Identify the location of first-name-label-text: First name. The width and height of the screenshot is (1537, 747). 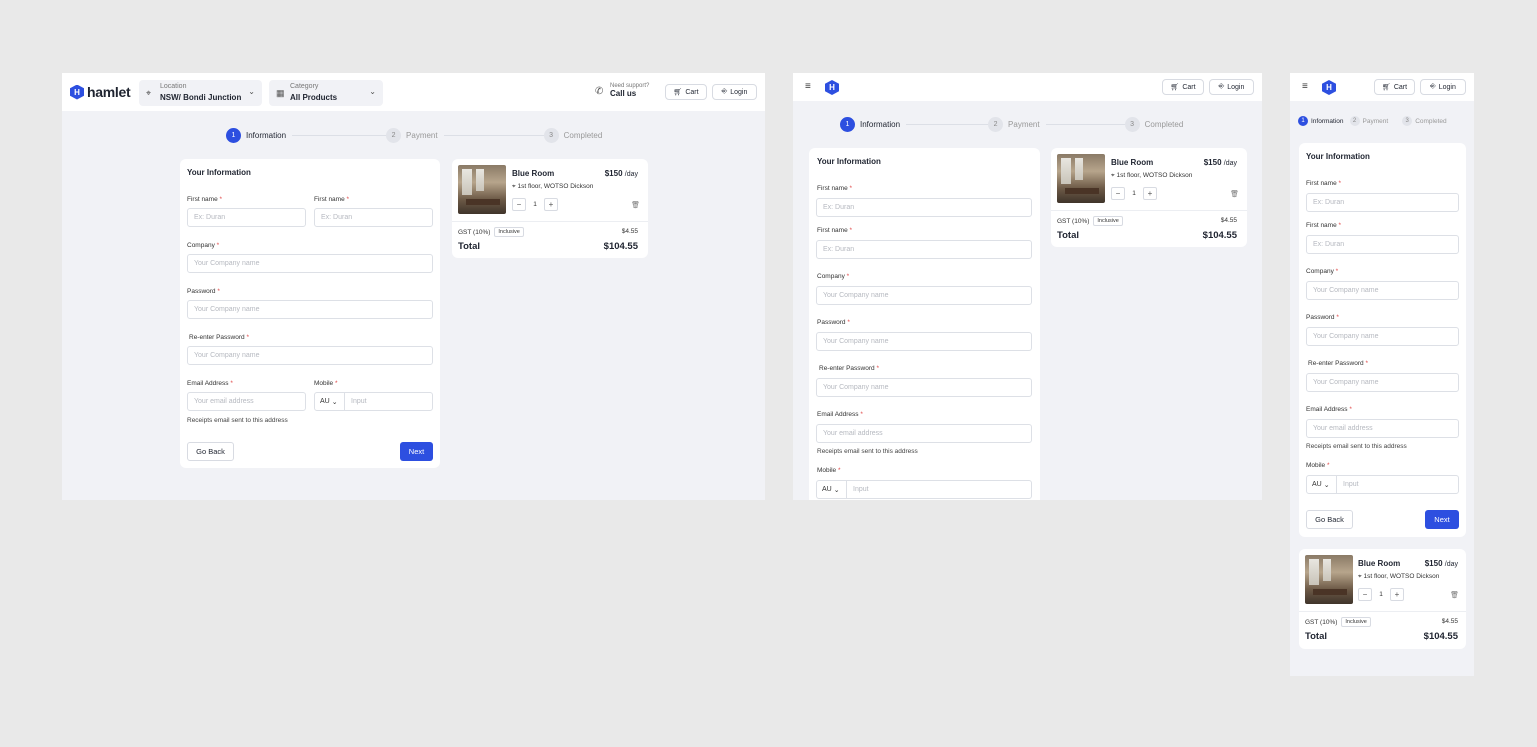
(202, 199).